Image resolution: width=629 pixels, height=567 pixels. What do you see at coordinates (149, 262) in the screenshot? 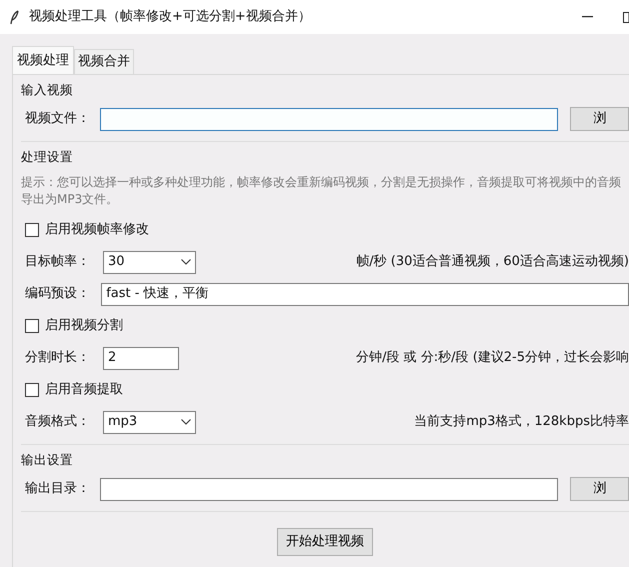
I see `dropdown: 30` at bounding box center [149, 262].